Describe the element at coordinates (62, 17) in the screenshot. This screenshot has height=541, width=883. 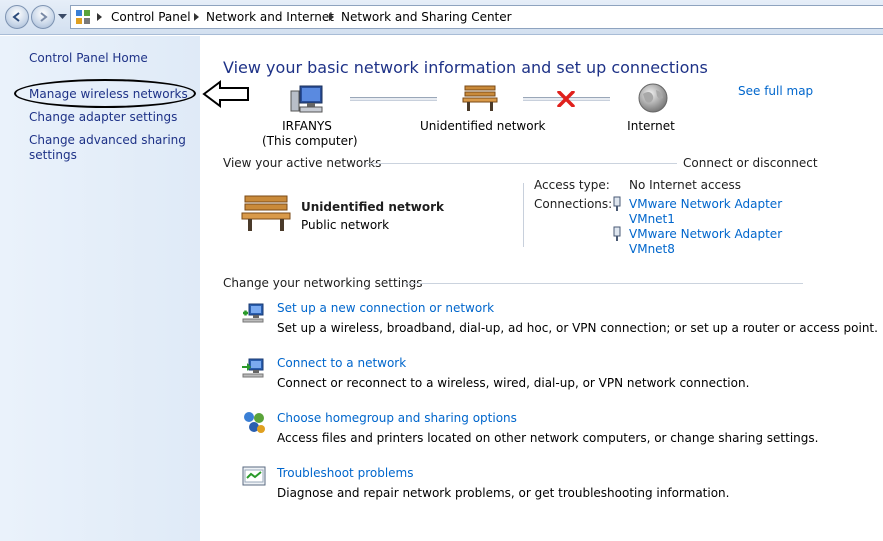
I see `recent-pages-dropdown` at that location.